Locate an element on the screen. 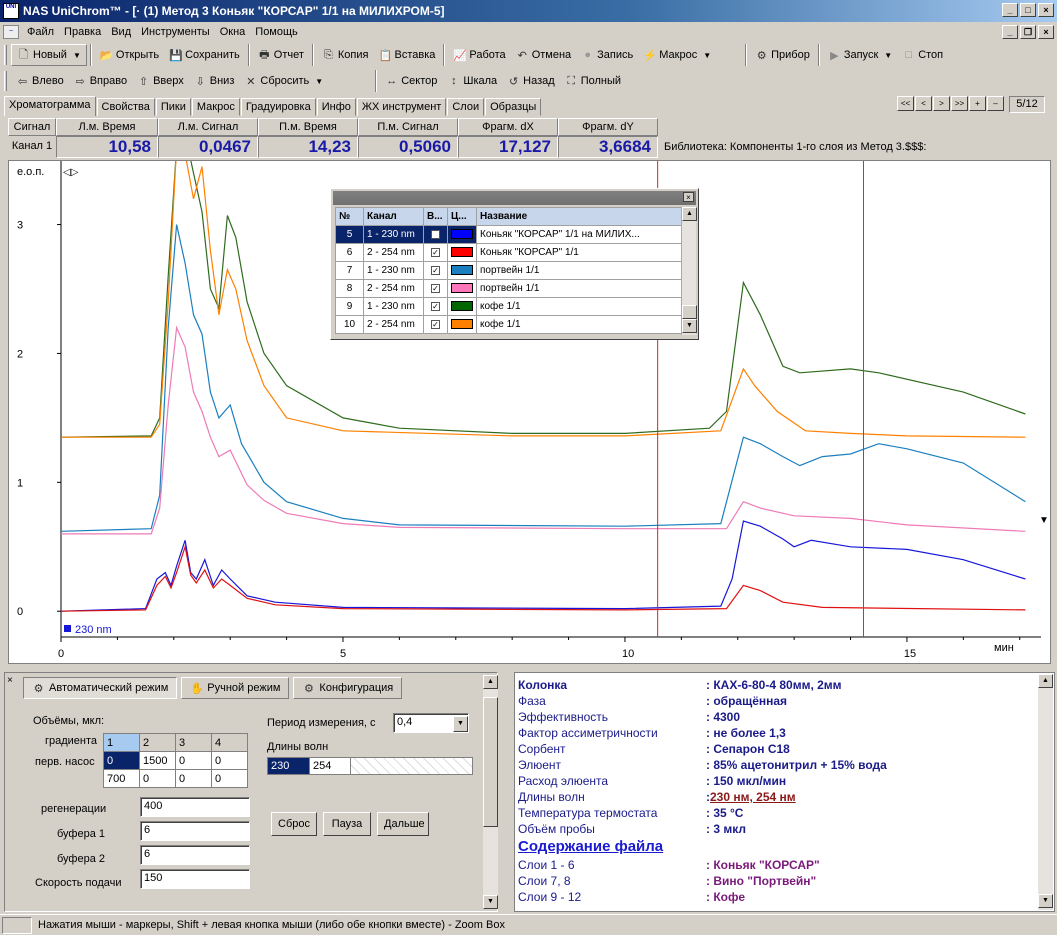 This screenshot has width=1057, height=935. period-select: 0,4 ▼ is located at coordinates (431, 723).